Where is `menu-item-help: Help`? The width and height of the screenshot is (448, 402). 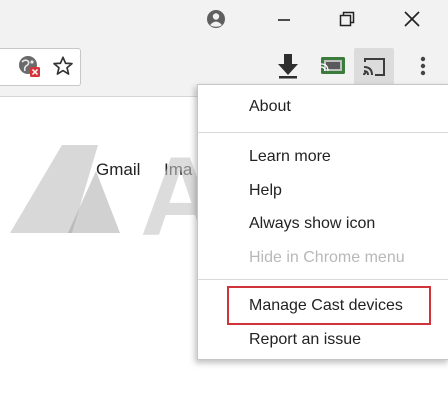
menu-item-help: Help is located at coordinates (265, 191).